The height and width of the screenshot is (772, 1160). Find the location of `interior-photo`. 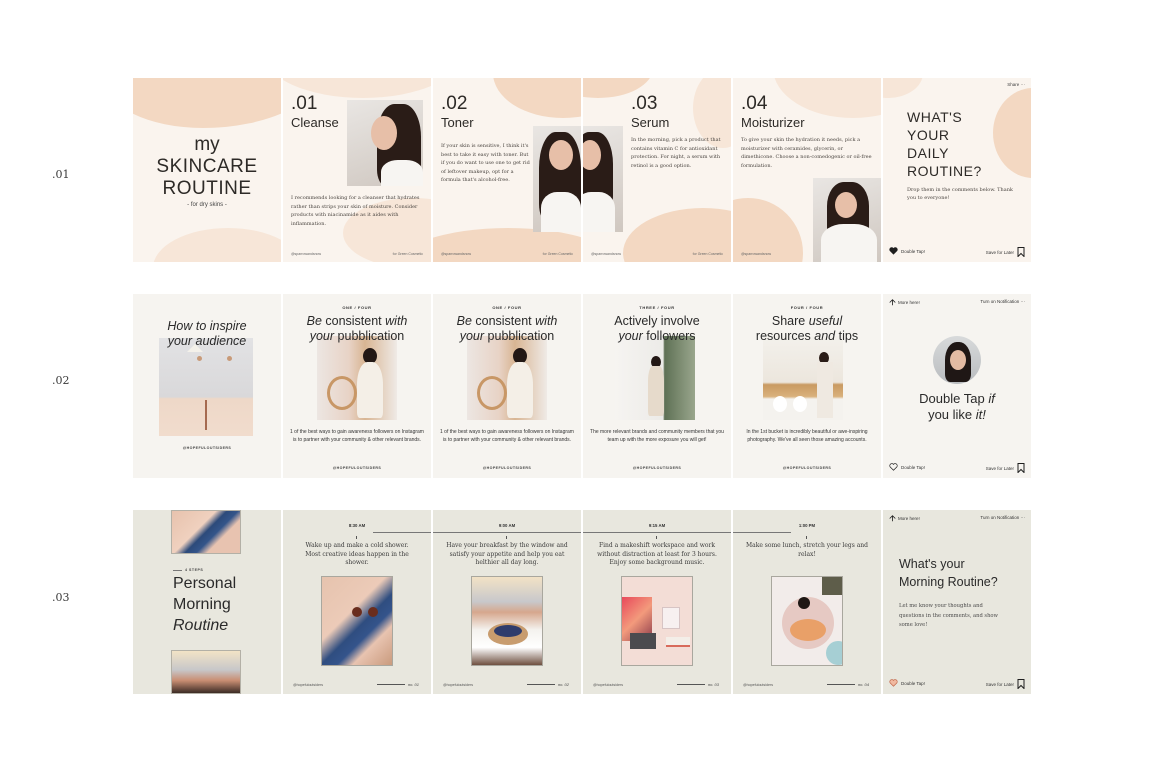

interior-photo is located at coordinates (206, 387).